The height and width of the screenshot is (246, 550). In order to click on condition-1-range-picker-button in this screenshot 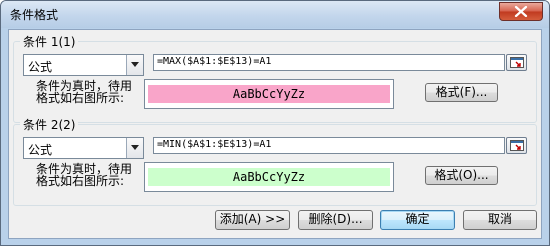, I will do `click(516, 62)`.